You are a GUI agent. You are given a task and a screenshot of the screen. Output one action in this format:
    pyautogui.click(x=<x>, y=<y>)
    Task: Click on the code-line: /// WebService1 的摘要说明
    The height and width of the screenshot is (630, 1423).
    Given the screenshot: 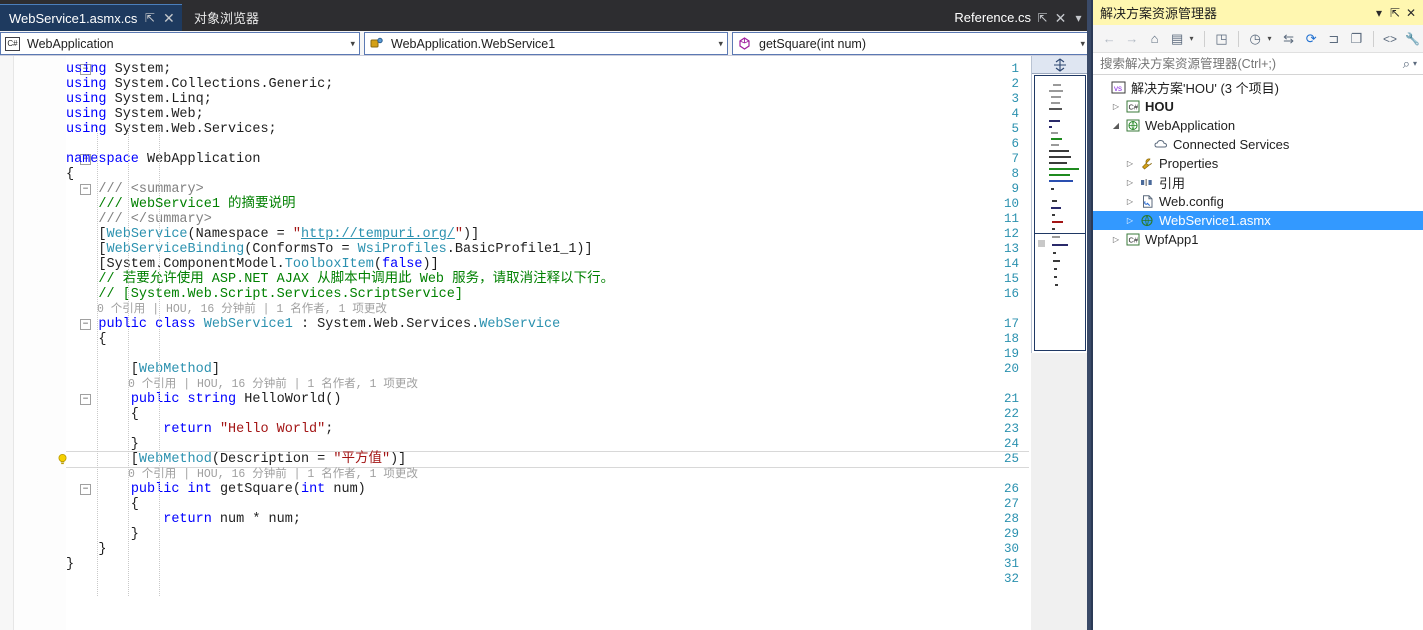 What is the action you would take?
    pyautogui.click(x=548, y=204)
    